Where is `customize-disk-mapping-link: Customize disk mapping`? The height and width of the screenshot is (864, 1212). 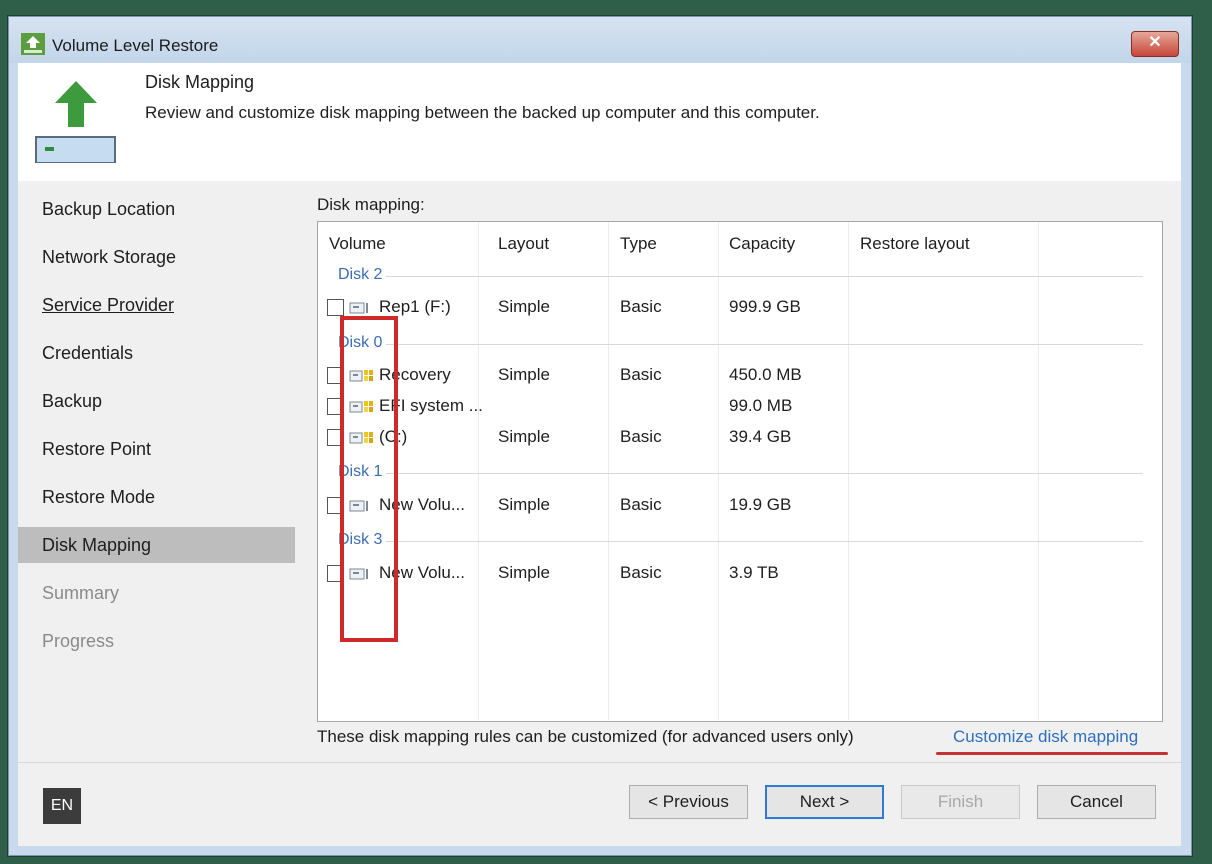
customize-disk-mapping-link: Customize disk mapping is located at coordinates (1045, 737).